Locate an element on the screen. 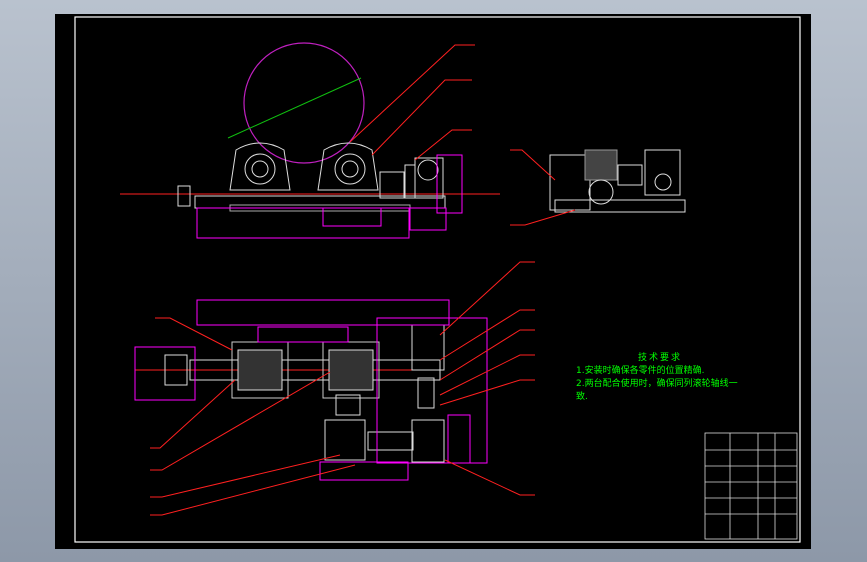 Image resolution: width=867 pixels, height=562 pixels. notes-line-1: 1.安装时确保各零件的位置精确. is located at coordinates (640, 371).